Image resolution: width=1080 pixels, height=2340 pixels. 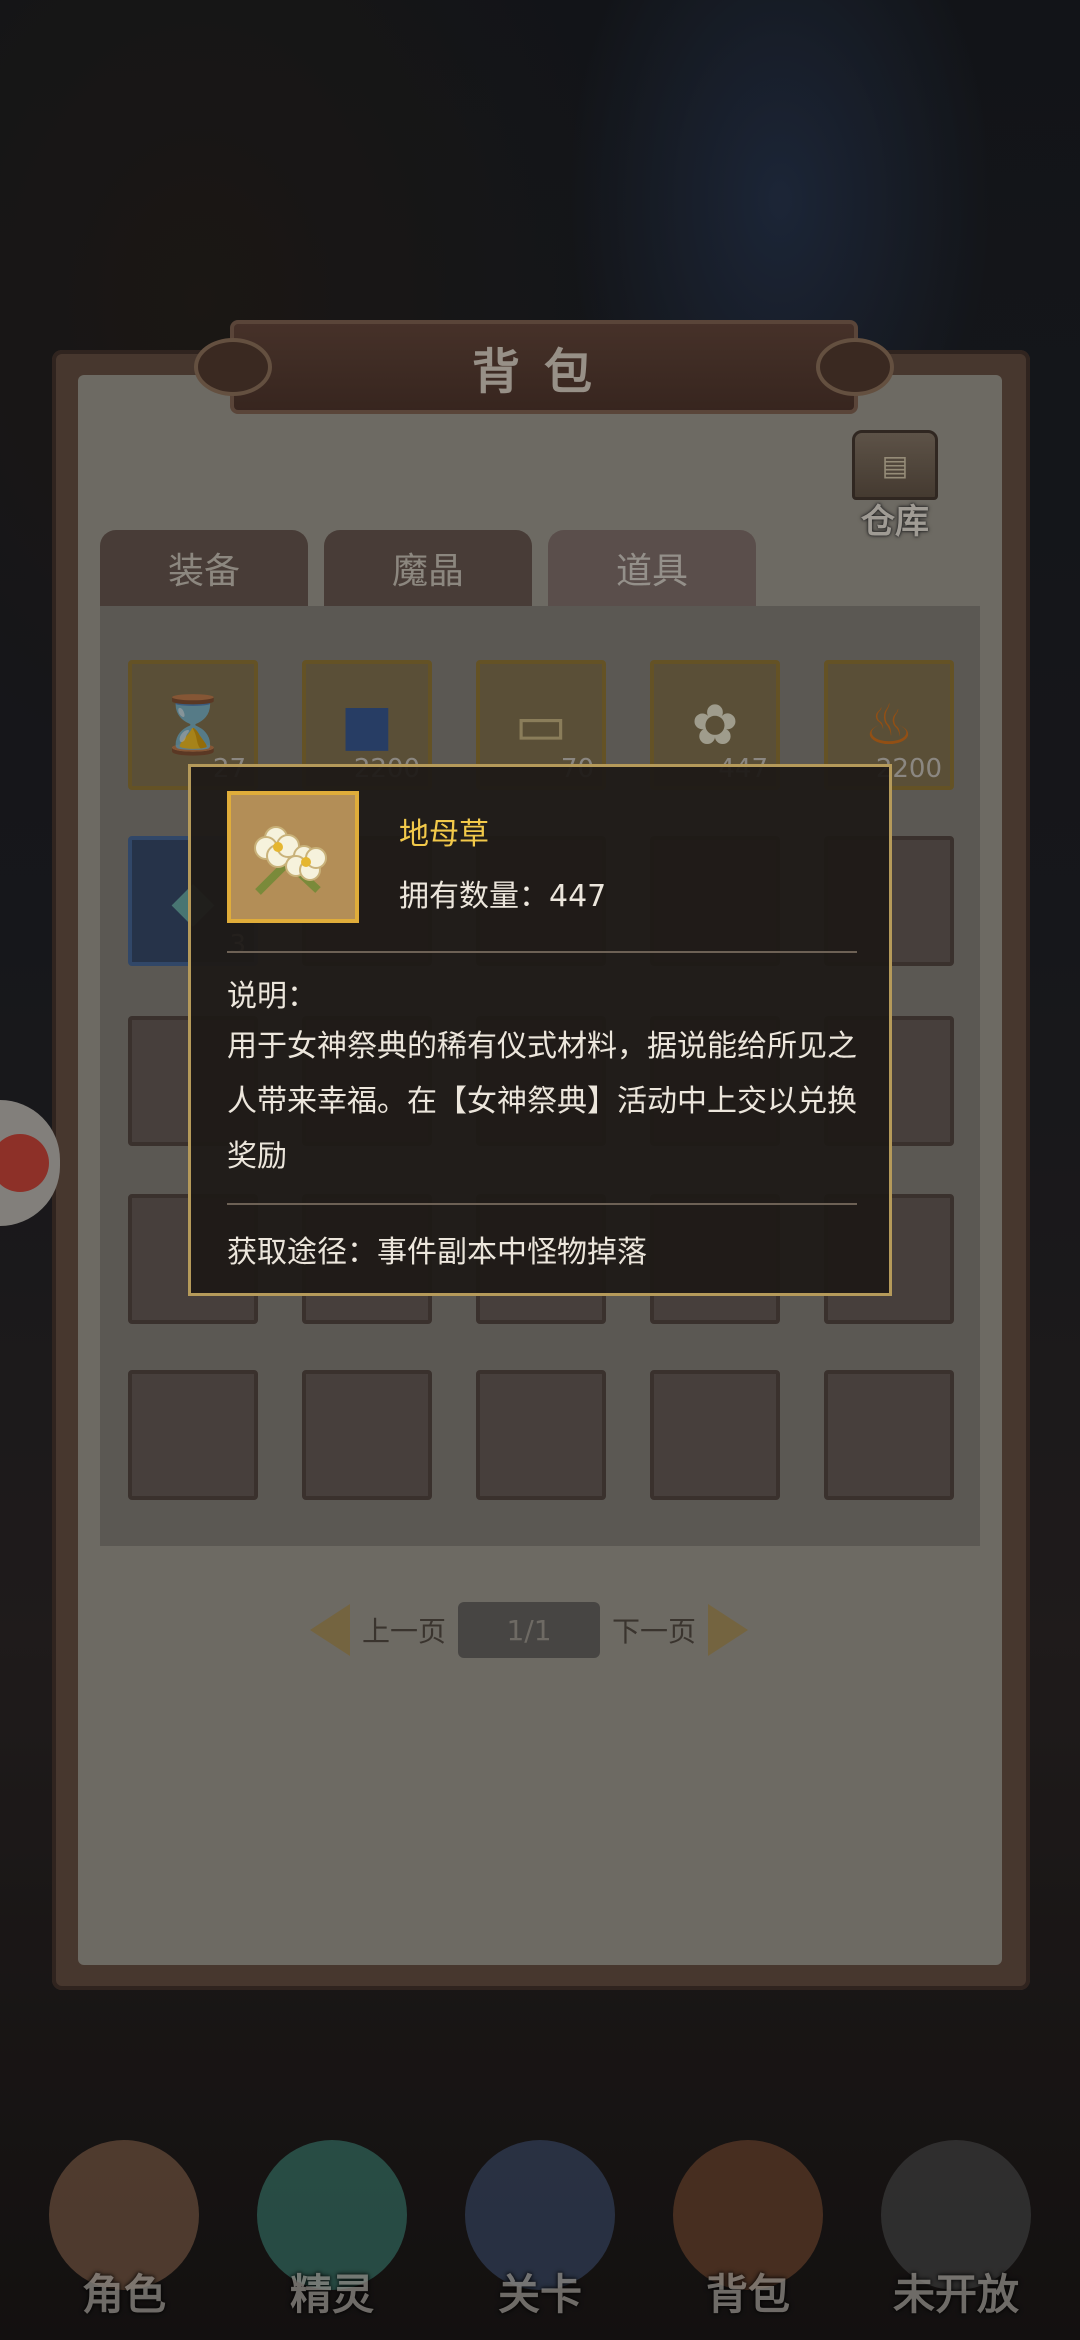 I want to click on item-quantity: 拥有数量：447, so click(x=503, y=896).